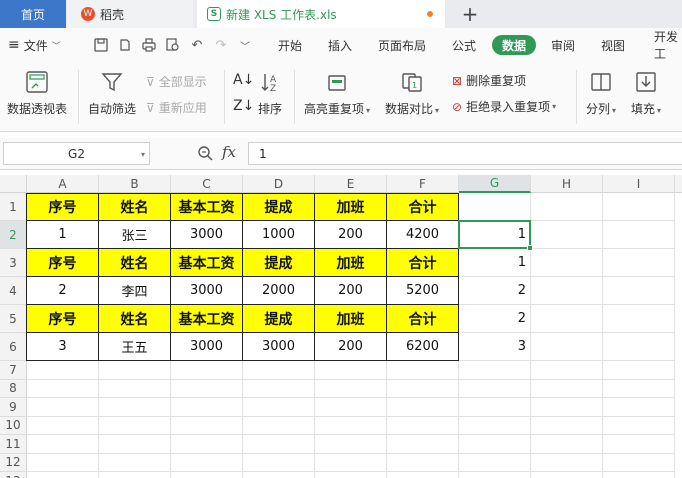  Describe the element at coordinates (205, 155) in the screenshot. I see `zoom-icon` at that location.